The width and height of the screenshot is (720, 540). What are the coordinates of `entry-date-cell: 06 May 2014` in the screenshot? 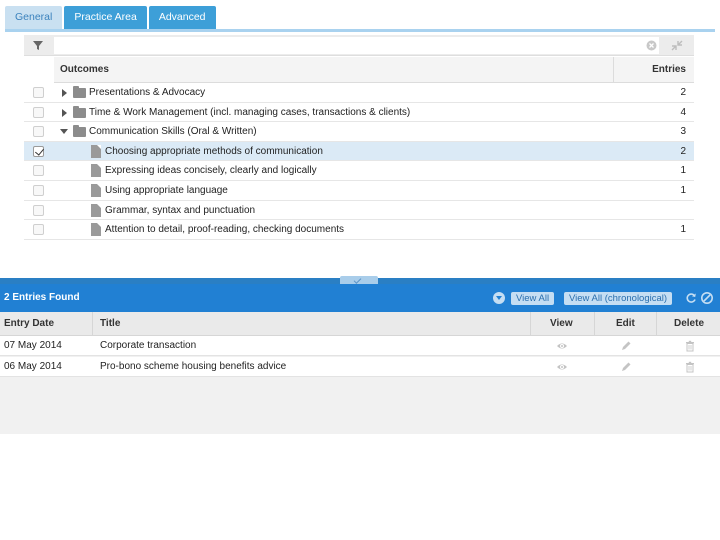 It's located at (33, 366).